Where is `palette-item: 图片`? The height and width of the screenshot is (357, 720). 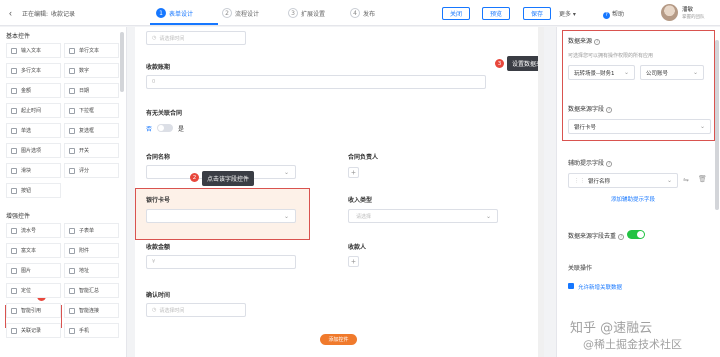 palette-item: 图片 is located at coordinates (33, 270).